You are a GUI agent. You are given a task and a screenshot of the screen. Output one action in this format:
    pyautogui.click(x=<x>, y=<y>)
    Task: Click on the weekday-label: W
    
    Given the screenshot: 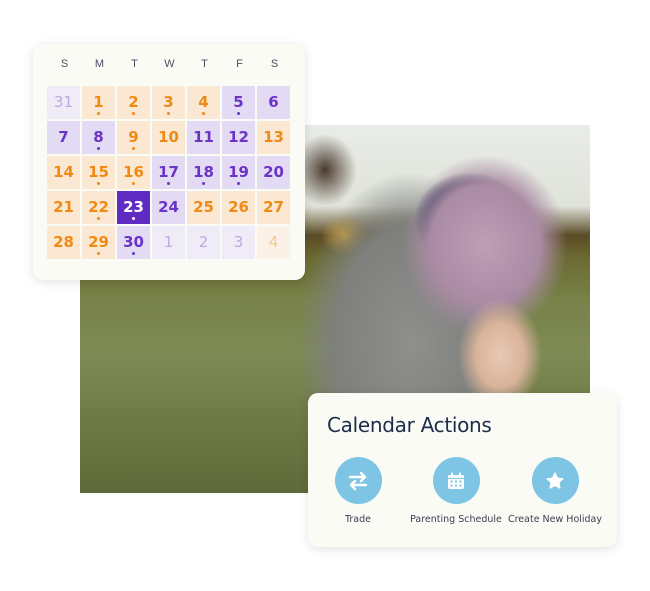 What is the action you would take?
    pyautogui.click(x=169, y=64)
    